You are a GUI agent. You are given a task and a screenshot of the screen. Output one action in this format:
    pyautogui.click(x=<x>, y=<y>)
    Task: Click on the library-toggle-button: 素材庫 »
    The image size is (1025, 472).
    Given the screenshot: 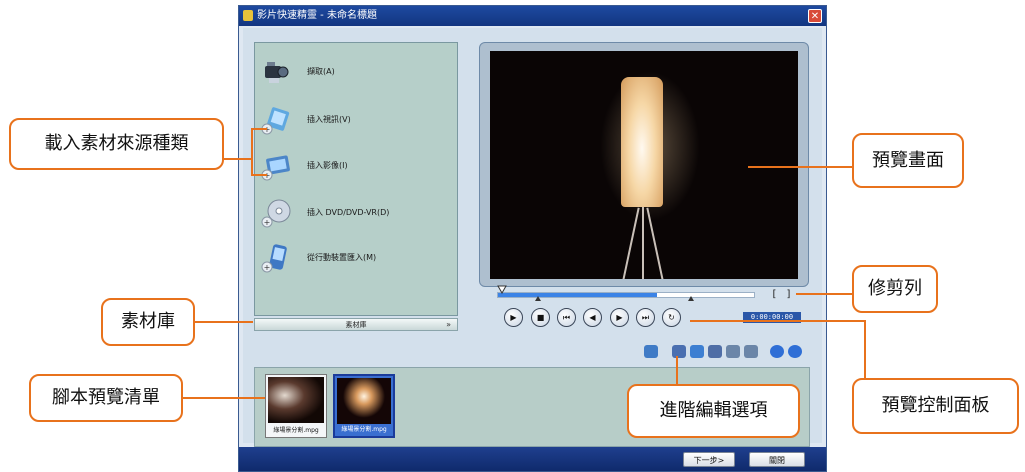 What is the action you would take?
    pyautogui.click(x=356, y=324)
    